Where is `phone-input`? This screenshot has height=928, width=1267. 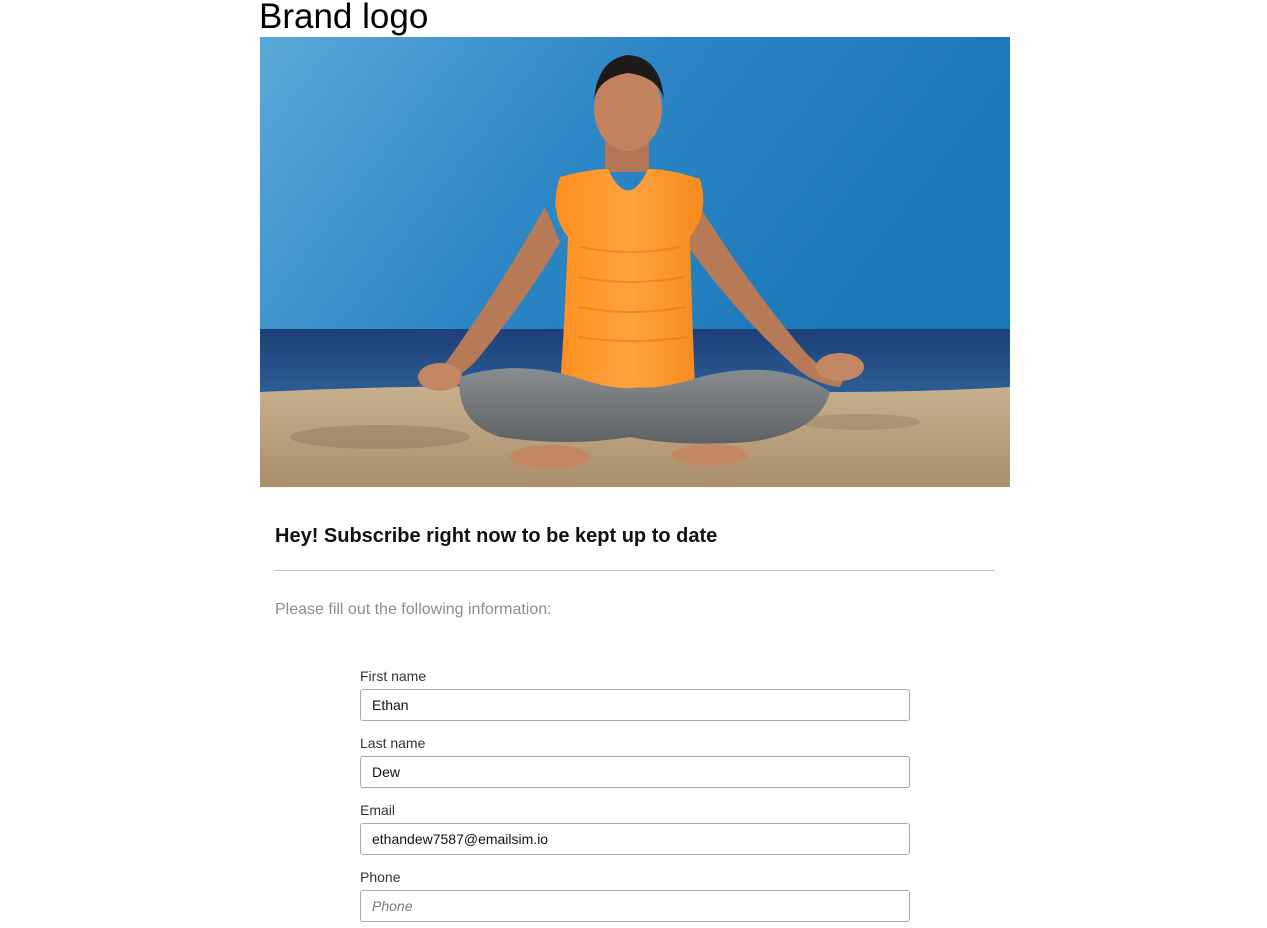
phone-input is located at coordinates (635, 906).